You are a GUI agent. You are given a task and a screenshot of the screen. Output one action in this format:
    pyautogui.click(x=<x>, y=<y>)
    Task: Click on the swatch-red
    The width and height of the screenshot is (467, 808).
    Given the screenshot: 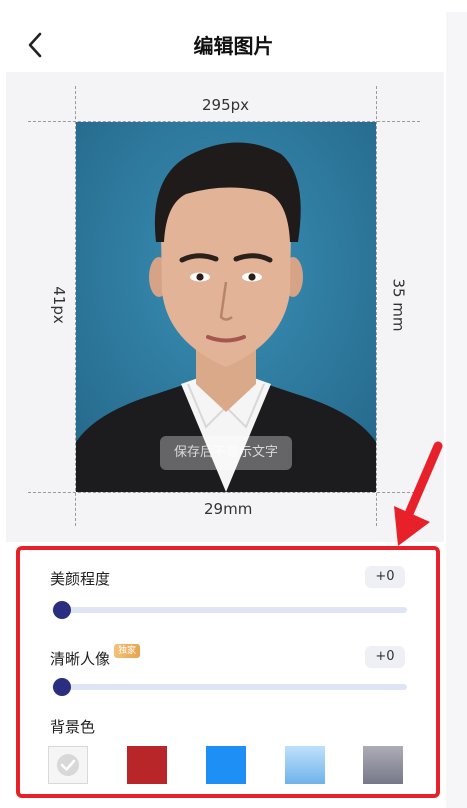 What is the action you would take?
    pyautogui.click(x=147, y=765)
    